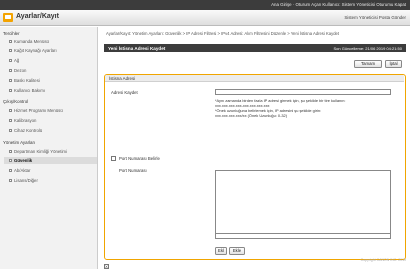 The height and width of the screenshot is (269, 410). What do you see at coordinates (36, 110) in the screenshot?
I see `sidebar-item-service-menu: Hizmet Programı Menüsü` at bounding box center [36, 110].